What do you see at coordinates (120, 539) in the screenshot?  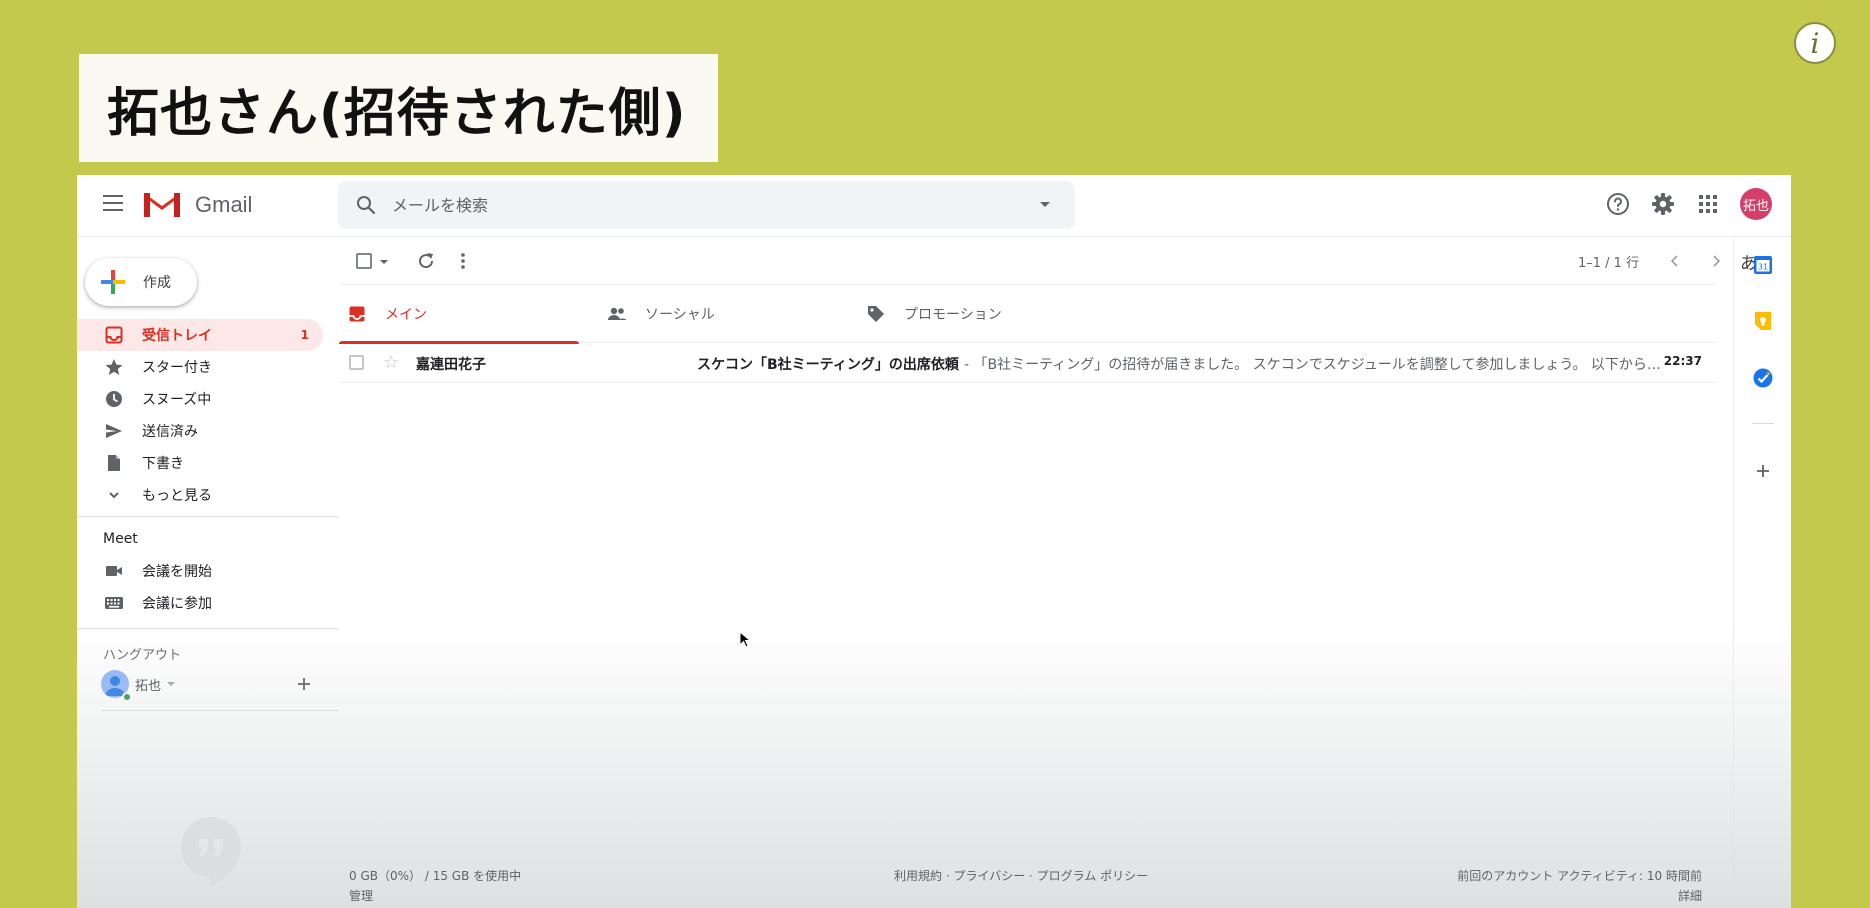 I see `meet-section-title: Meet` at bounding box center [120, 539].